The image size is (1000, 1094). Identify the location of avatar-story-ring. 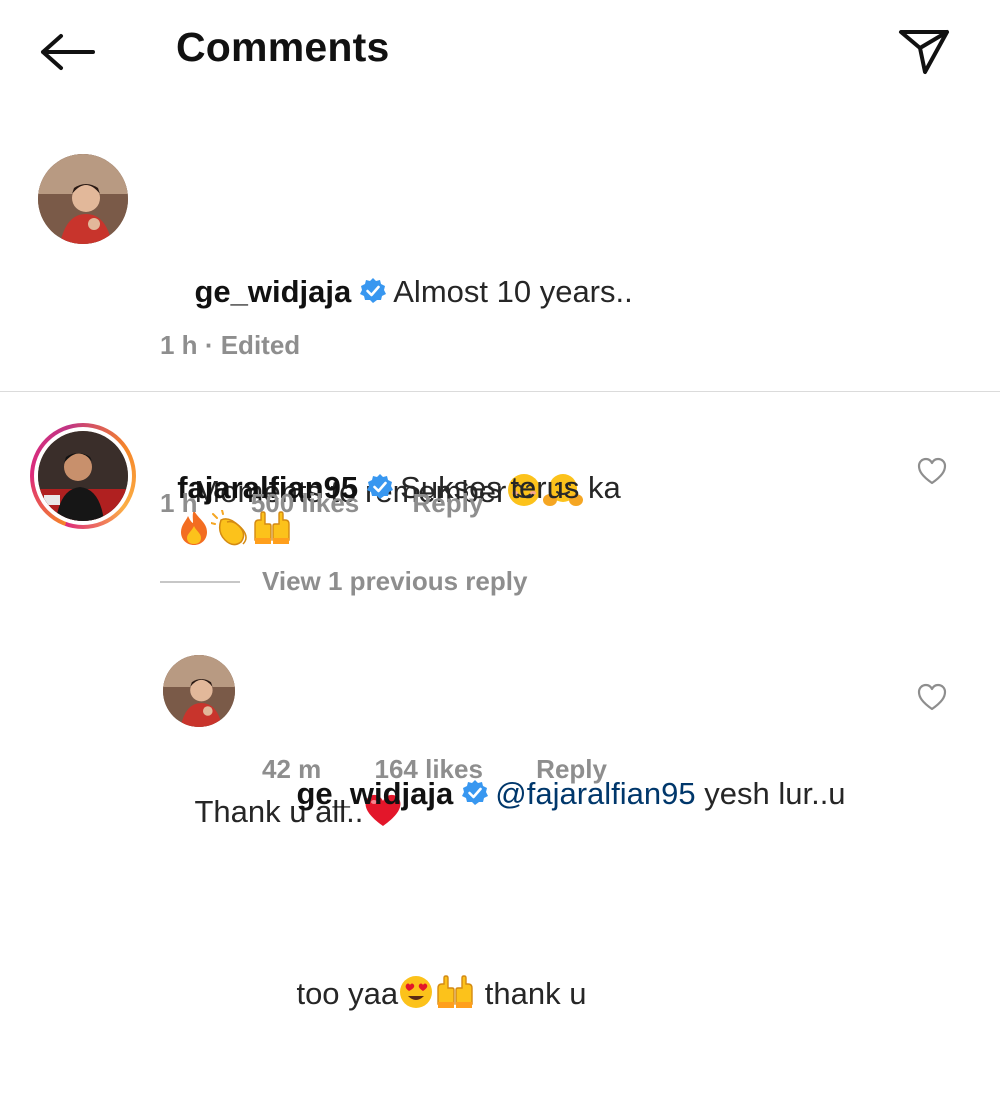
(83, 476).